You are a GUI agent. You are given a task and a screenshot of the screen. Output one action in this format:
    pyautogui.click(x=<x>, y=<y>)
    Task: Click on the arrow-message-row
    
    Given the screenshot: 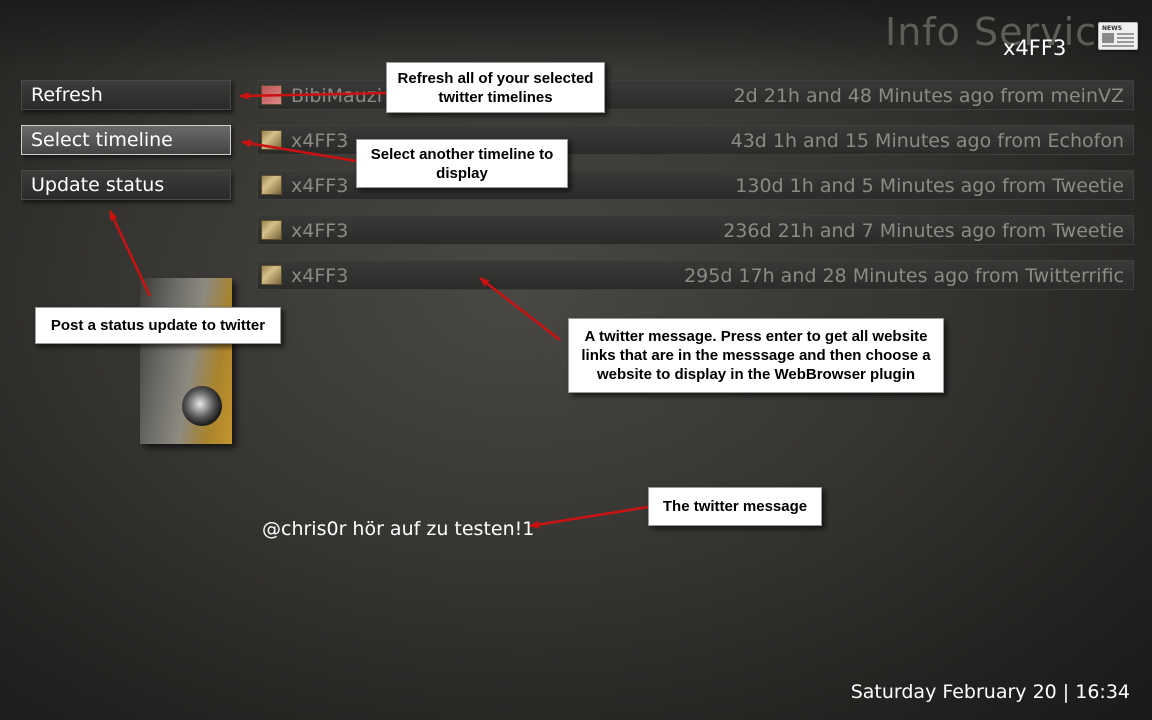 What is the action you would take?
    pyautogui.click(x=520, y=309)
    